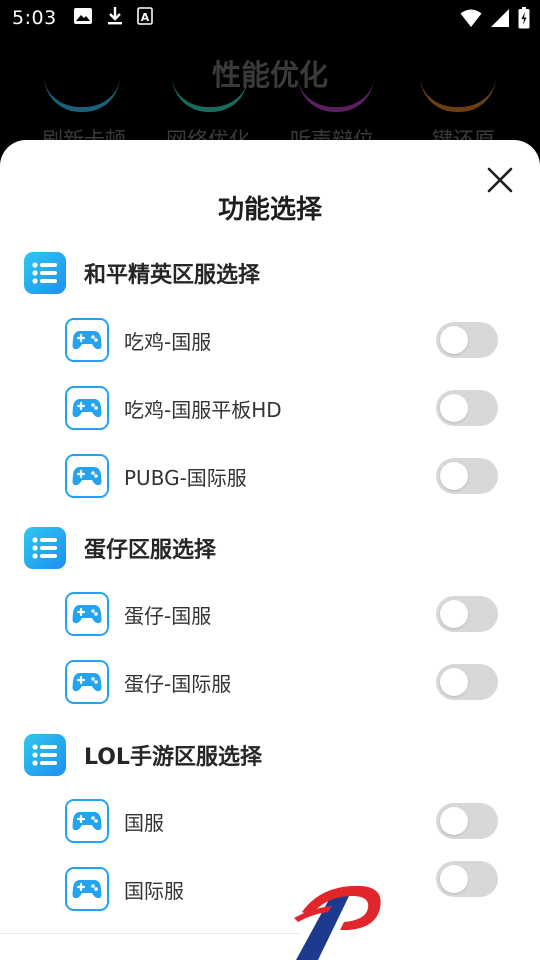  Describe the element at coordinates (150, 550) in the screenshot. I see `section-label: 蛋仔区服选择` at that location.